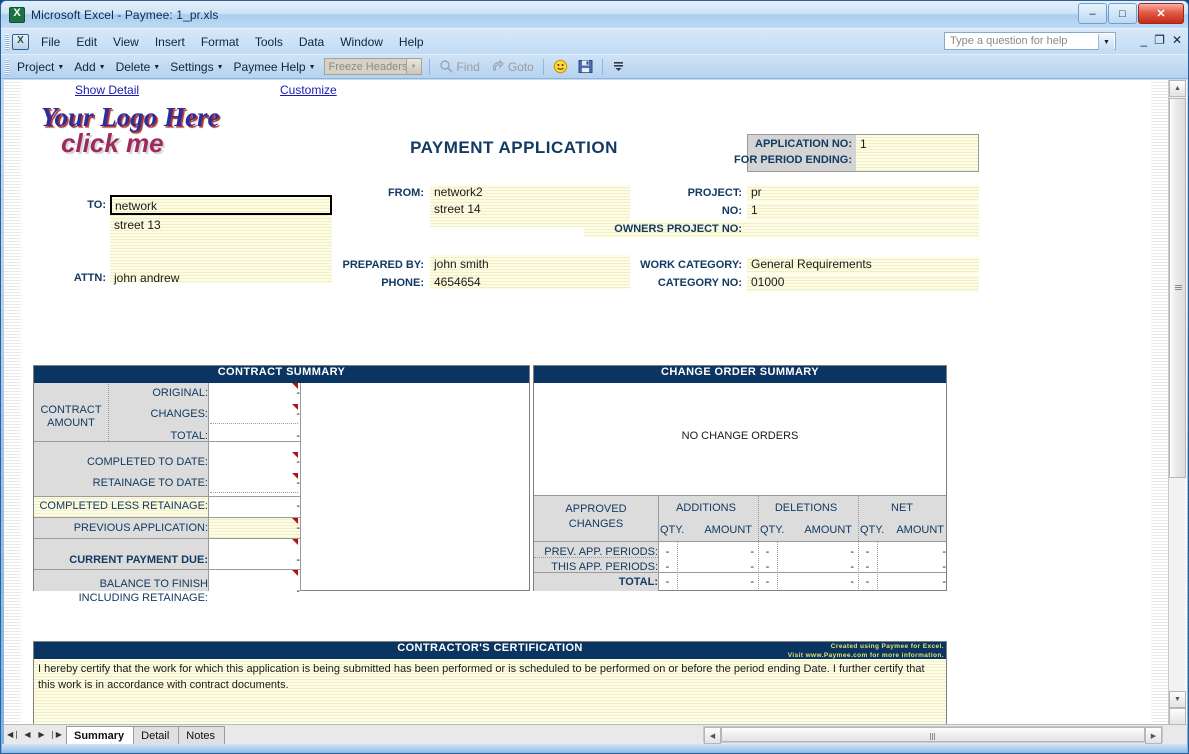 Image resolution: width=1189 pixels, height=754 pixels. What do you see at coordinates (259, 560) in the screenshot?
I see `row-value-current-payment-due: -` at bounding box center [259, 560].